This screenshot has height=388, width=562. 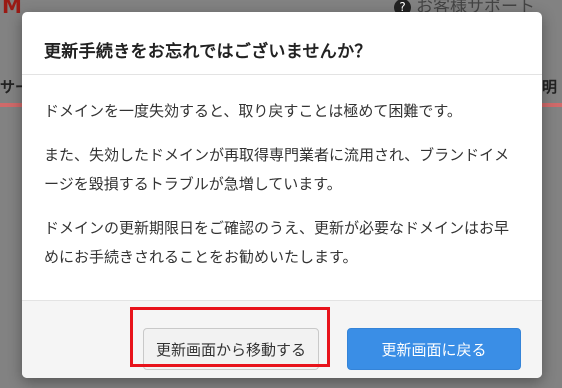 I want to click on dialog-title: 更新手続きをお忘れではございませんか？, so click(x=208, y=52).